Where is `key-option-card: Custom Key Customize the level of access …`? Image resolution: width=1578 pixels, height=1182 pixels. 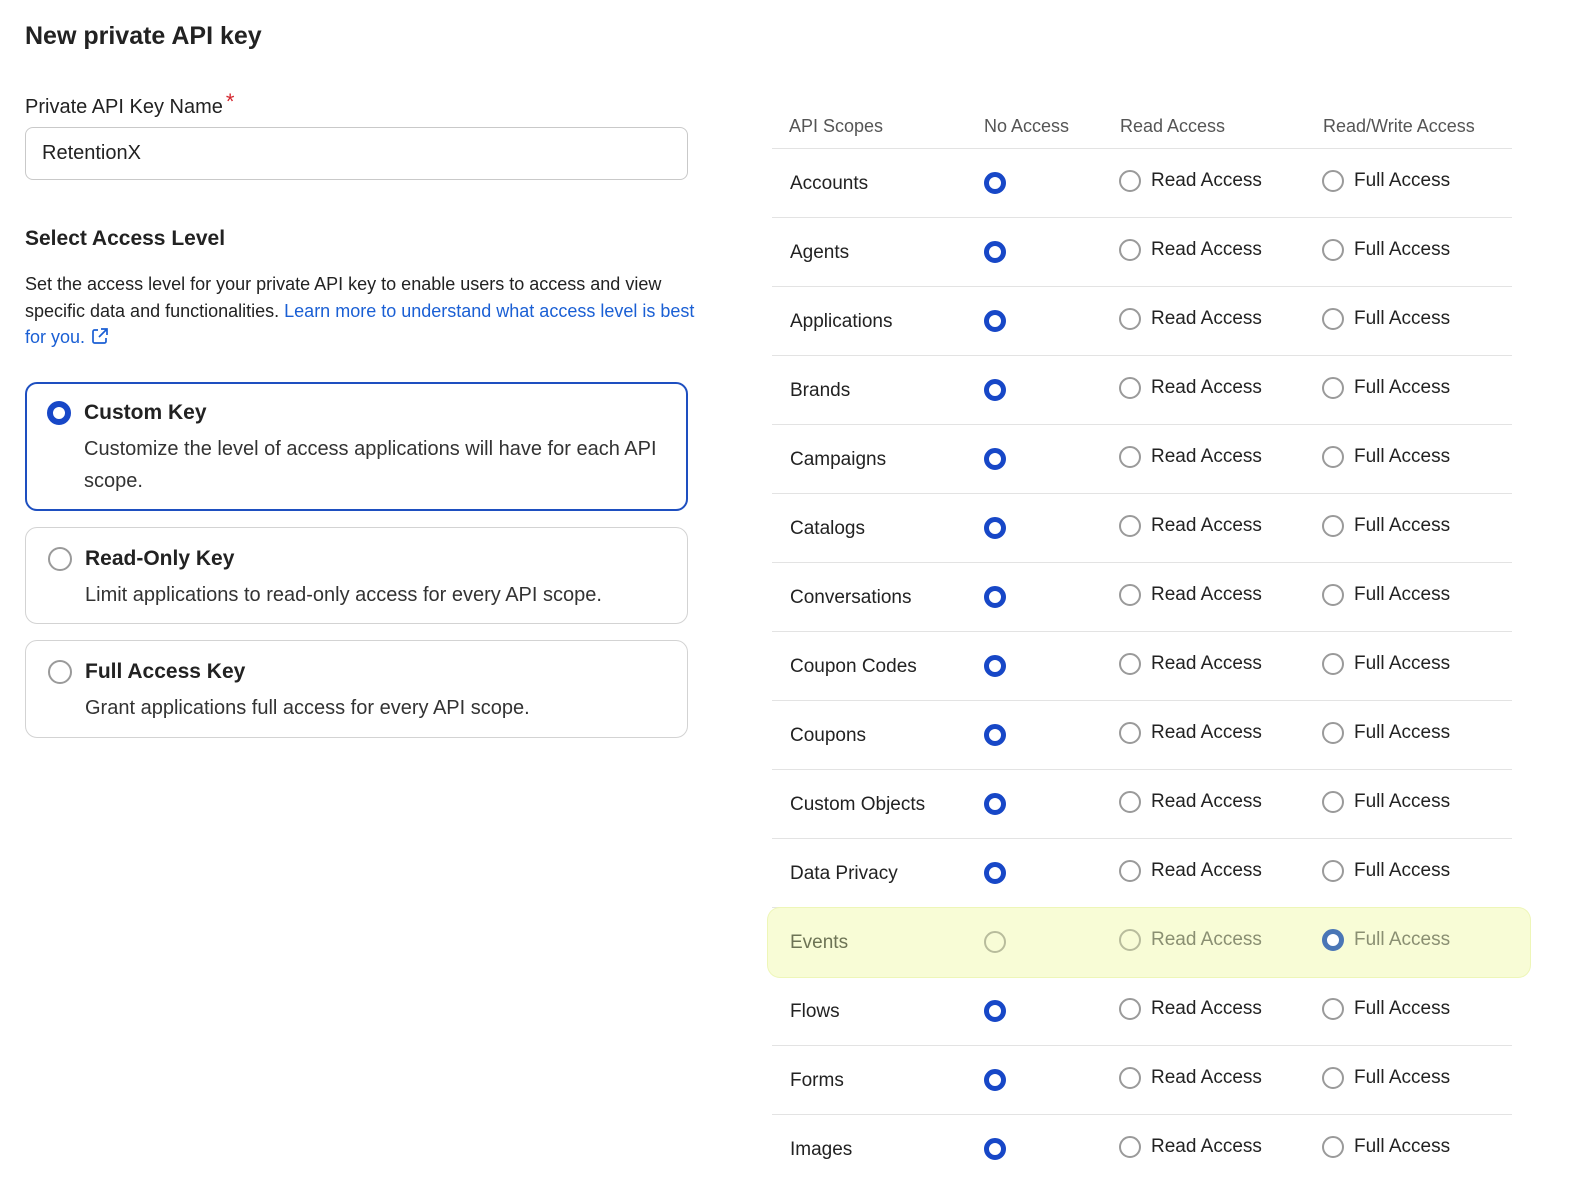 key-option-card: Custom Key Customize the level of access … is located at coordinates (356, 446).